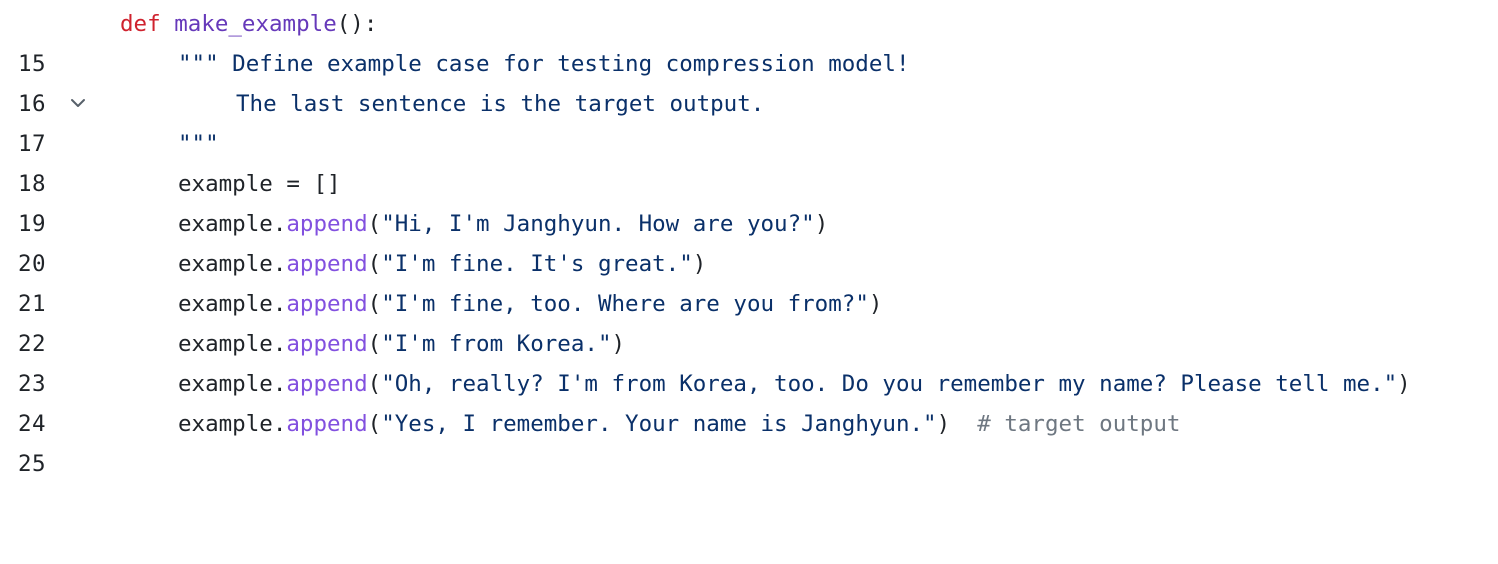  Describe the element at coordinates (32, 464) in the screenshot. I see `line-number: 25` at that location.